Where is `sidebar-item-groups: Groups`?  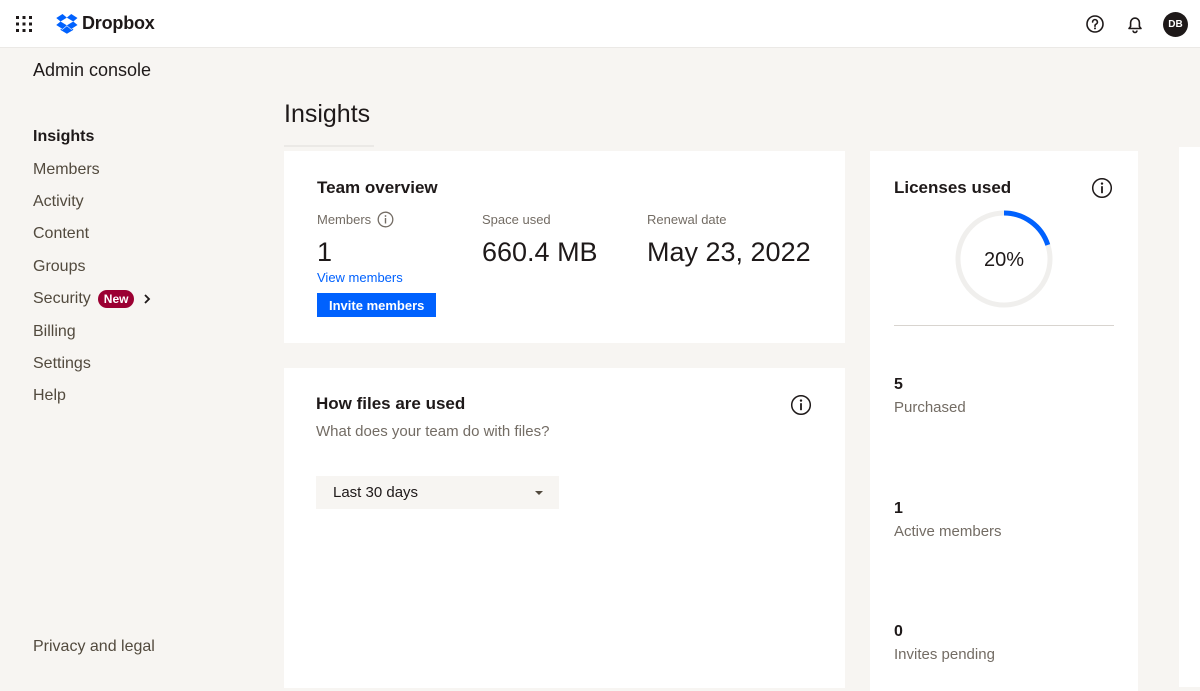
sidebar-item-groups: Groups is located at coordinates (93, 267).